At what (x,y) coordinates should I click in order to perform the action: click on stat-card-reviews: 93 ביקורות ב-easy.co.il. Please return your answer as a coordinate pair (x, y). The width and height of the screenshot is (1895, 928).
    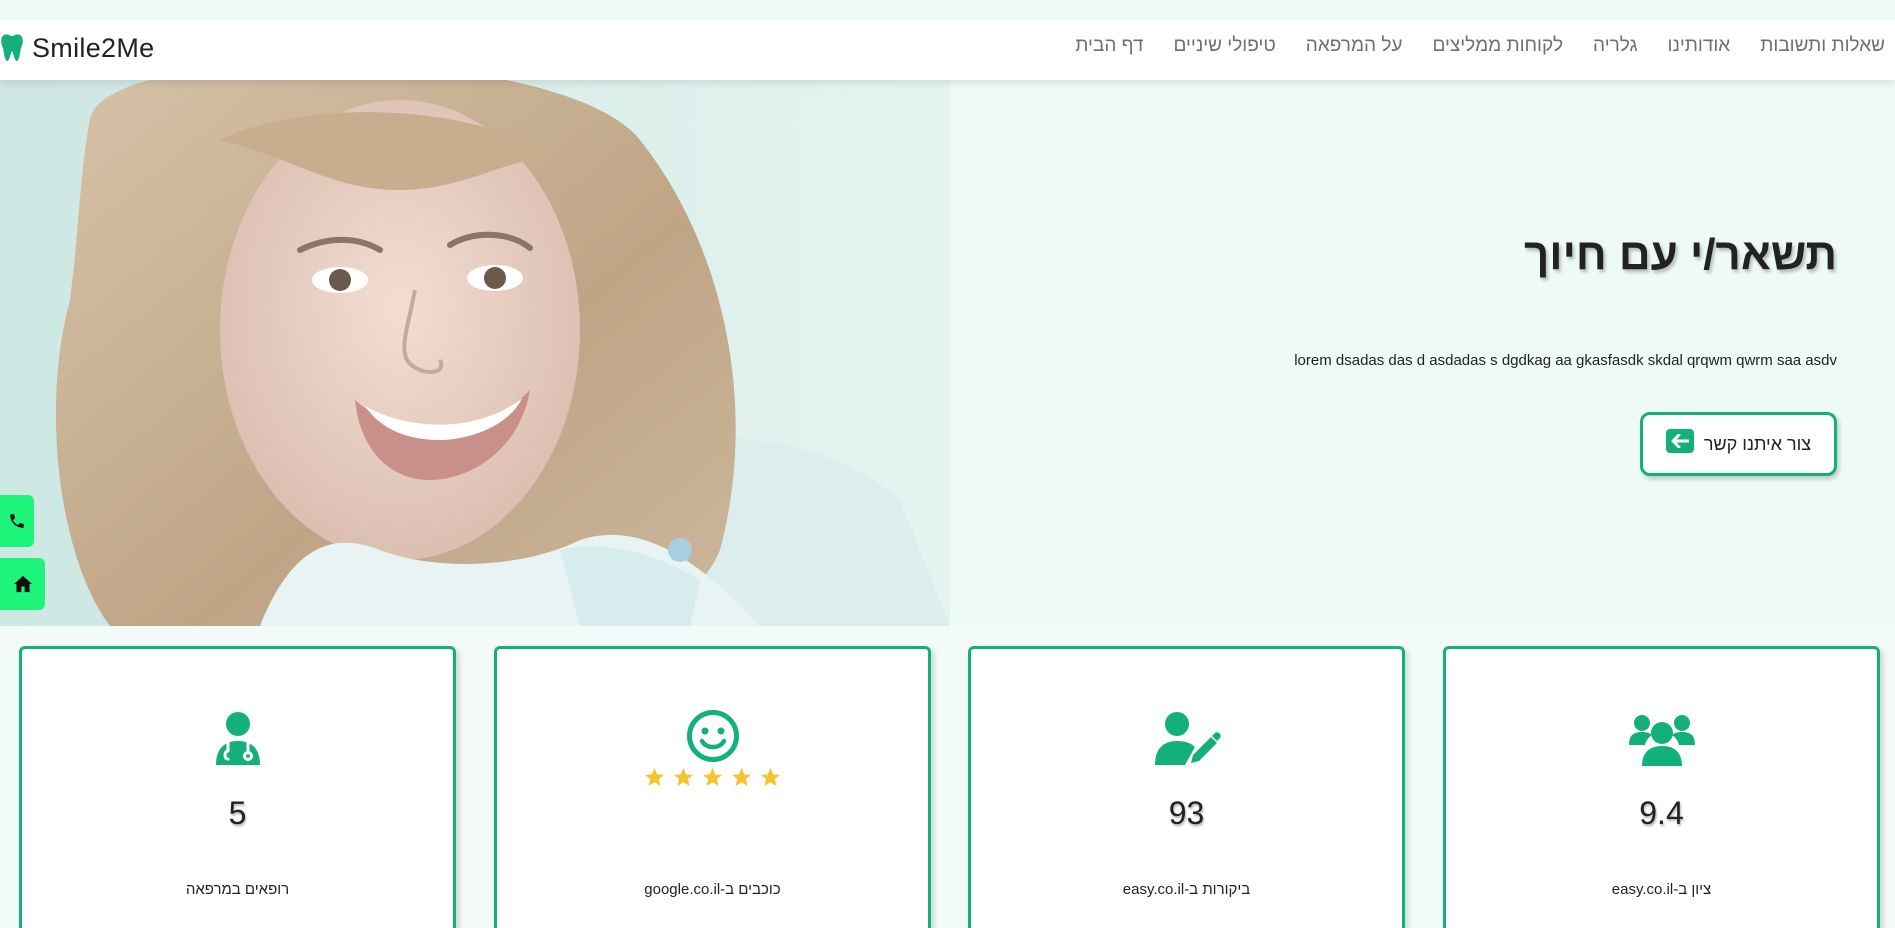
    Looking at the image, I should click on (1186, 787).